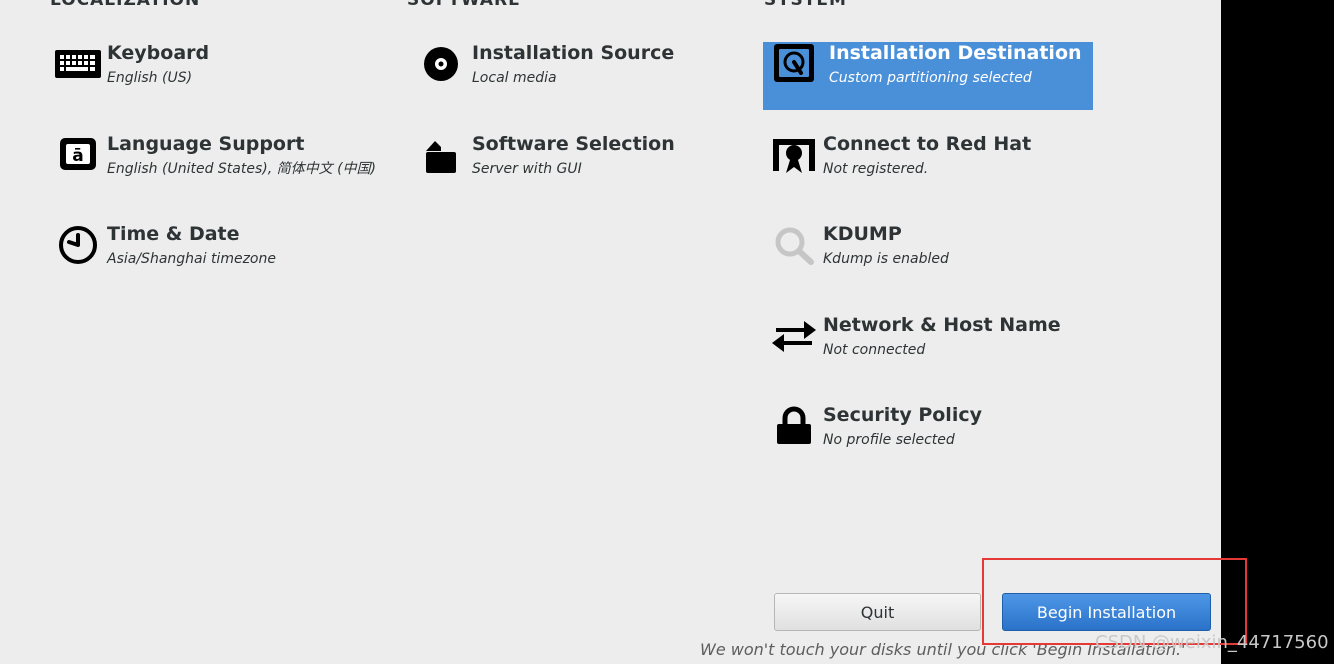 This screenshot has height=664, width=1334. I want to click on spoke-security-policy: Security Policy No profile selected, so click(934, 438).